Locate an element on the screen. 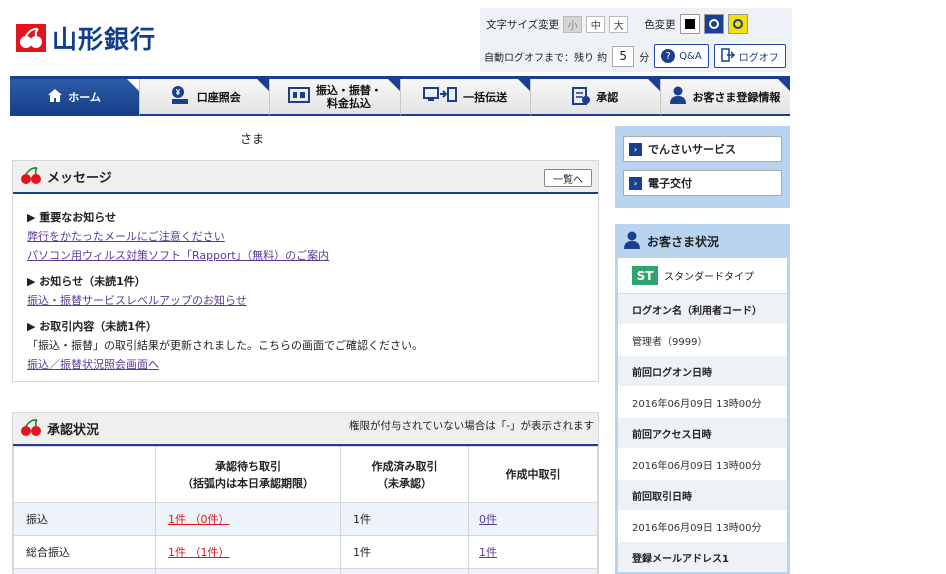 This screenshot has width=946, height=574. auto-logoff-value: 5 is located at coordinates (623, 56).